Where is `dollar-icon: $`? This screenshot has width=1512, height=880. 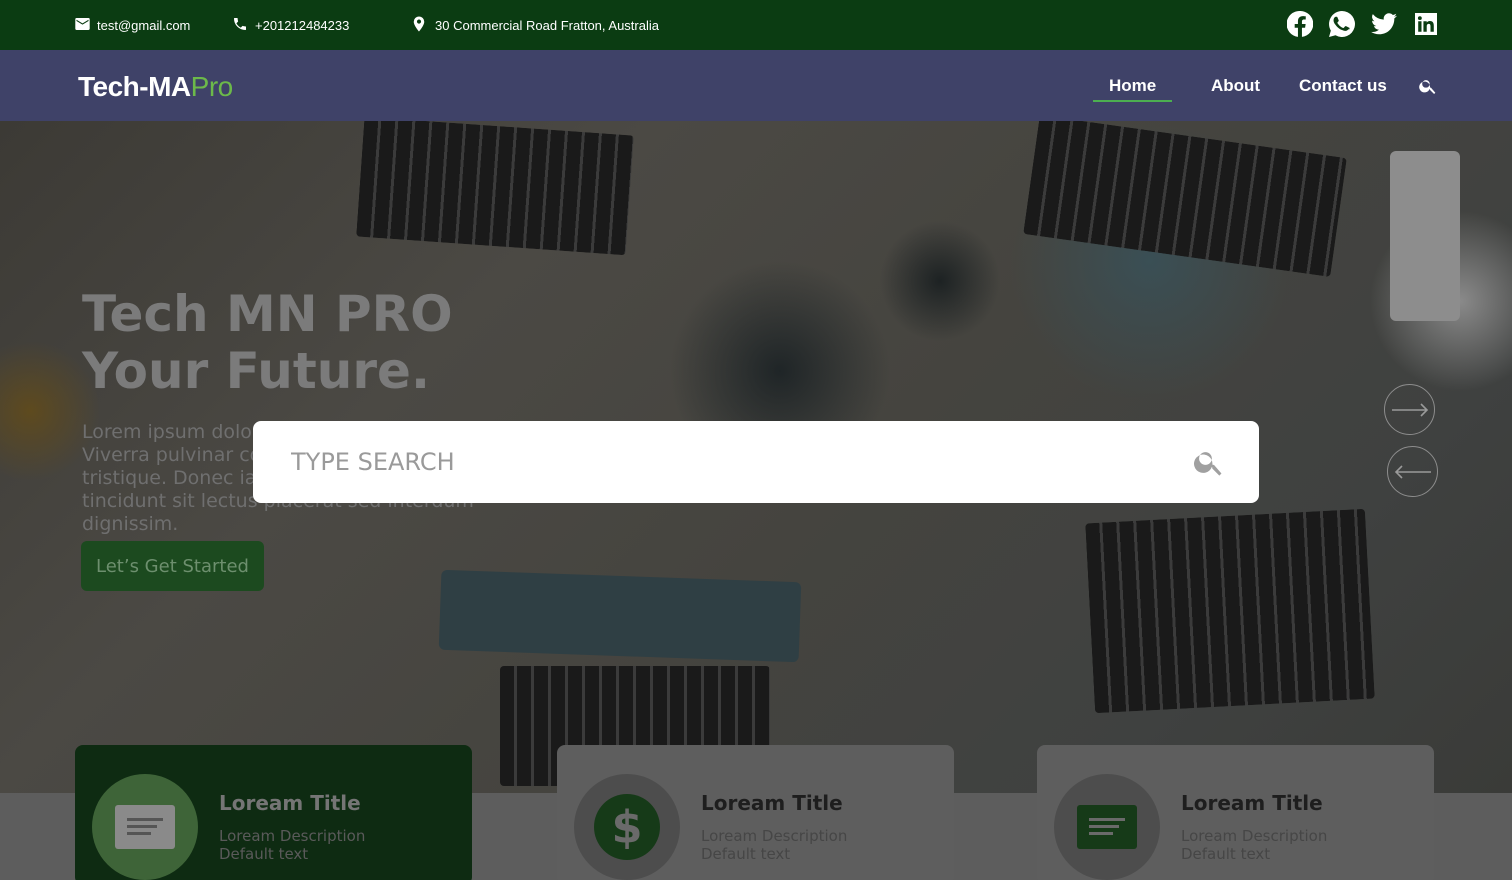 dollar-icon: $ is located at coordinates (627, 827).